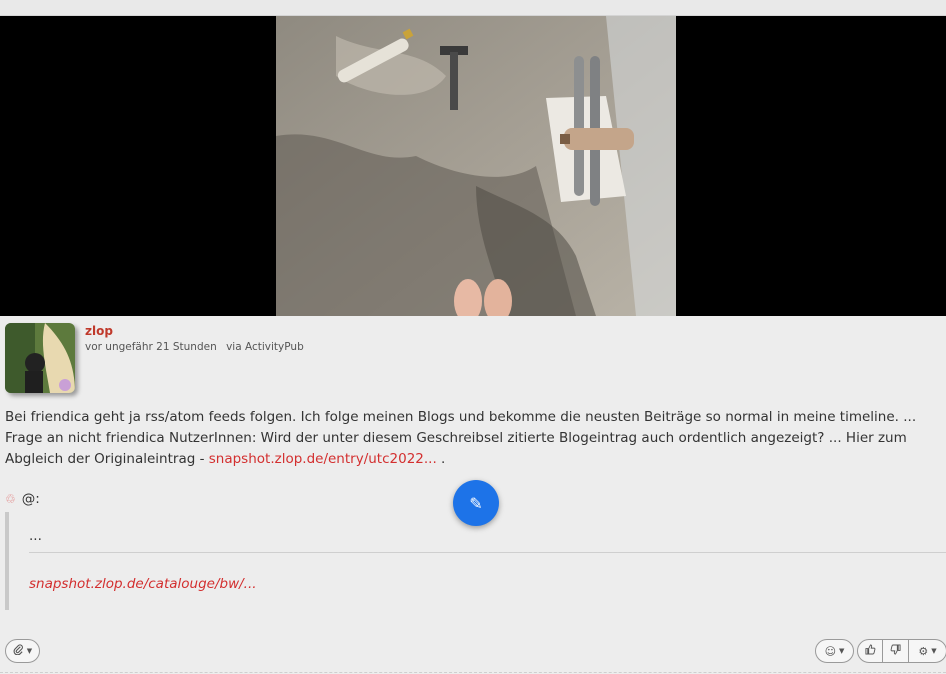  What do you see at coordinates (473, 672) in the screenshot?
I see `post-separator` at bounding box center [473, 672].